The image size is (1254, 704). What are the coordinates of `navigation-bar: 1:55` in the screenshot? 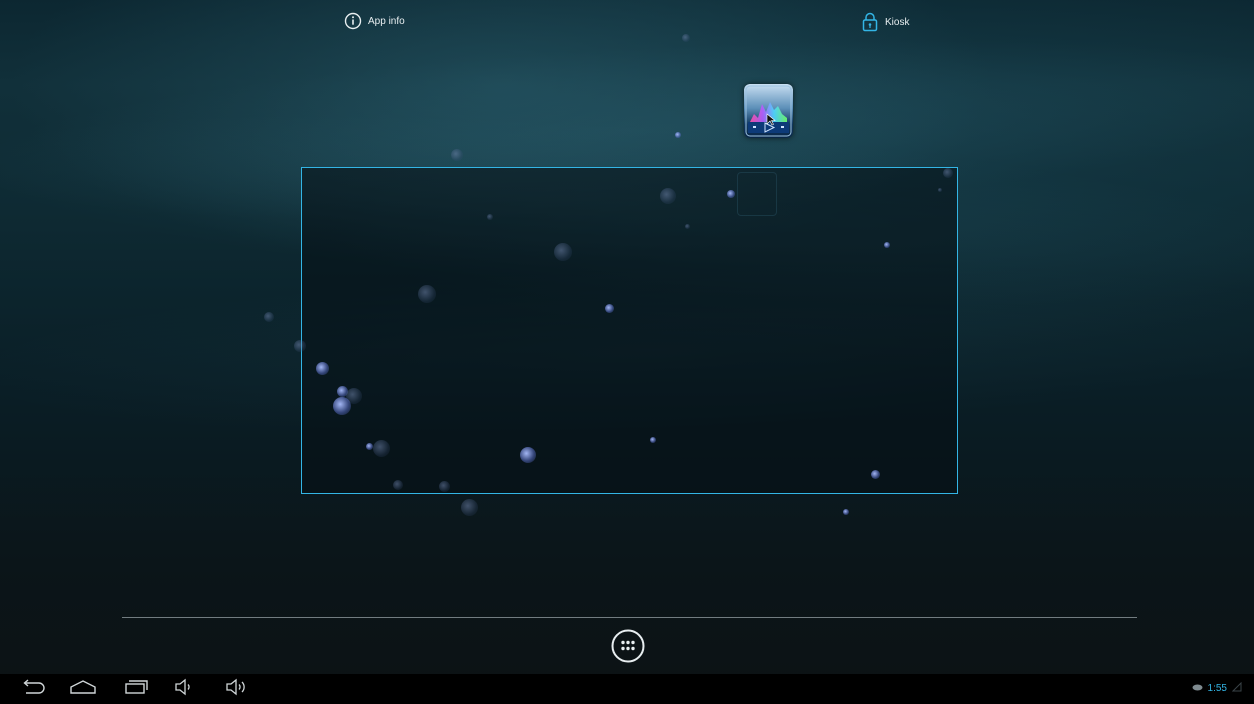 It's located at (627, 689).